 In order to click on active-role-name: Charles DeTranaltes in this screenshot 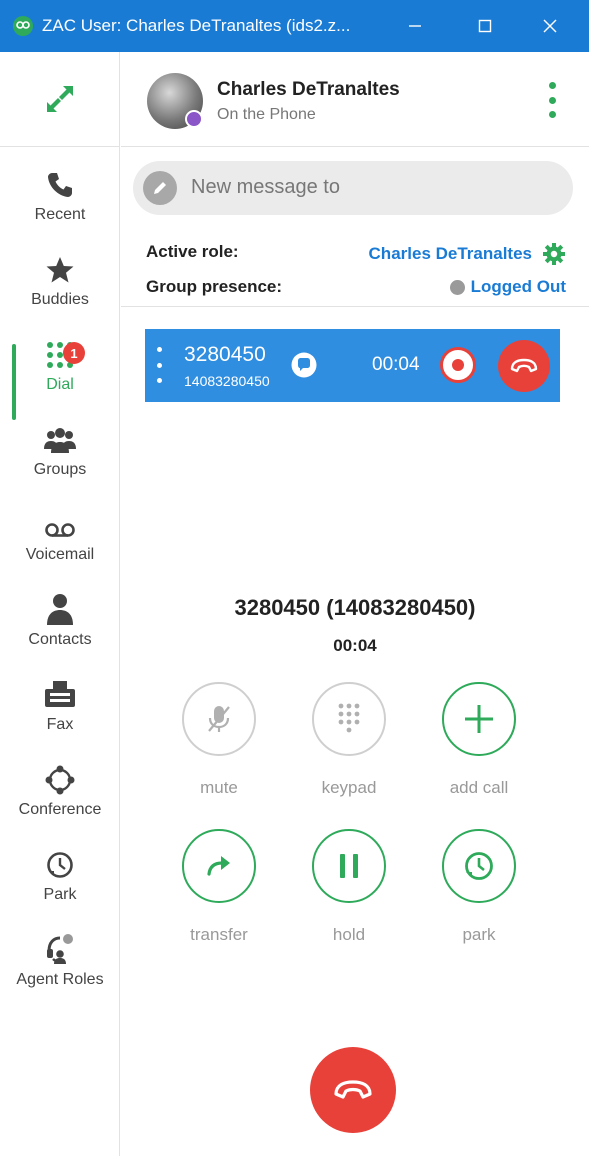, I will do `click(450, 253)`.